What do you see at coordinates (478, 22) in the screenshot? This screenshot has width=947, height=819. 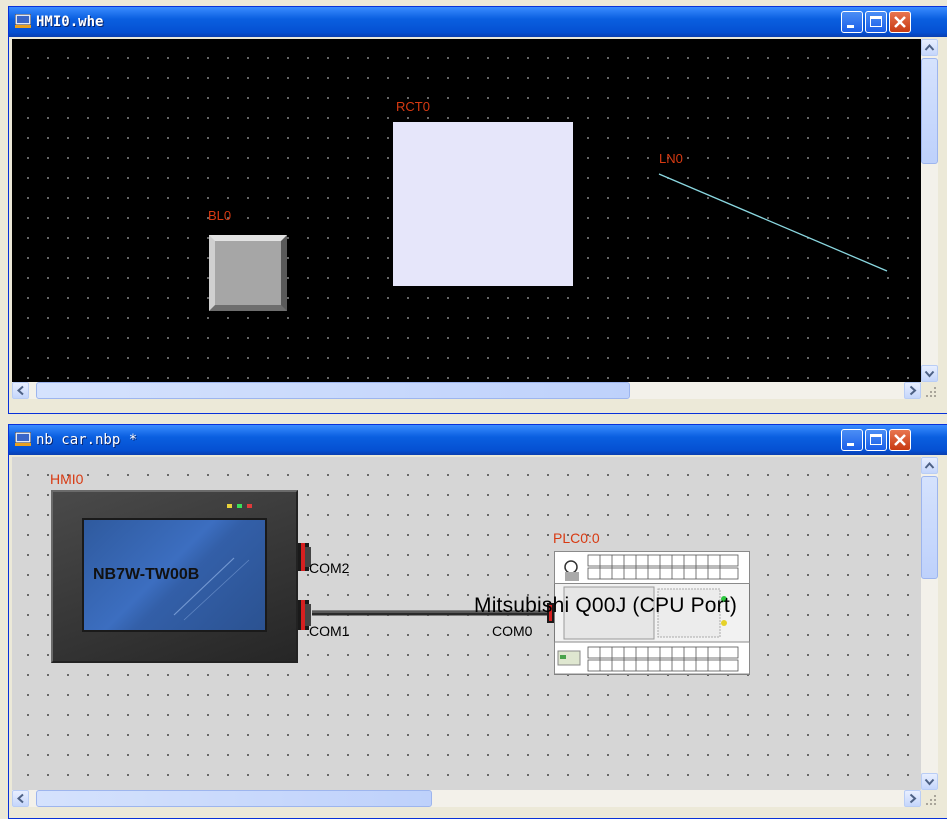 I see `window-titlebar: HMI0.whe` at bounding box center [478, 22].